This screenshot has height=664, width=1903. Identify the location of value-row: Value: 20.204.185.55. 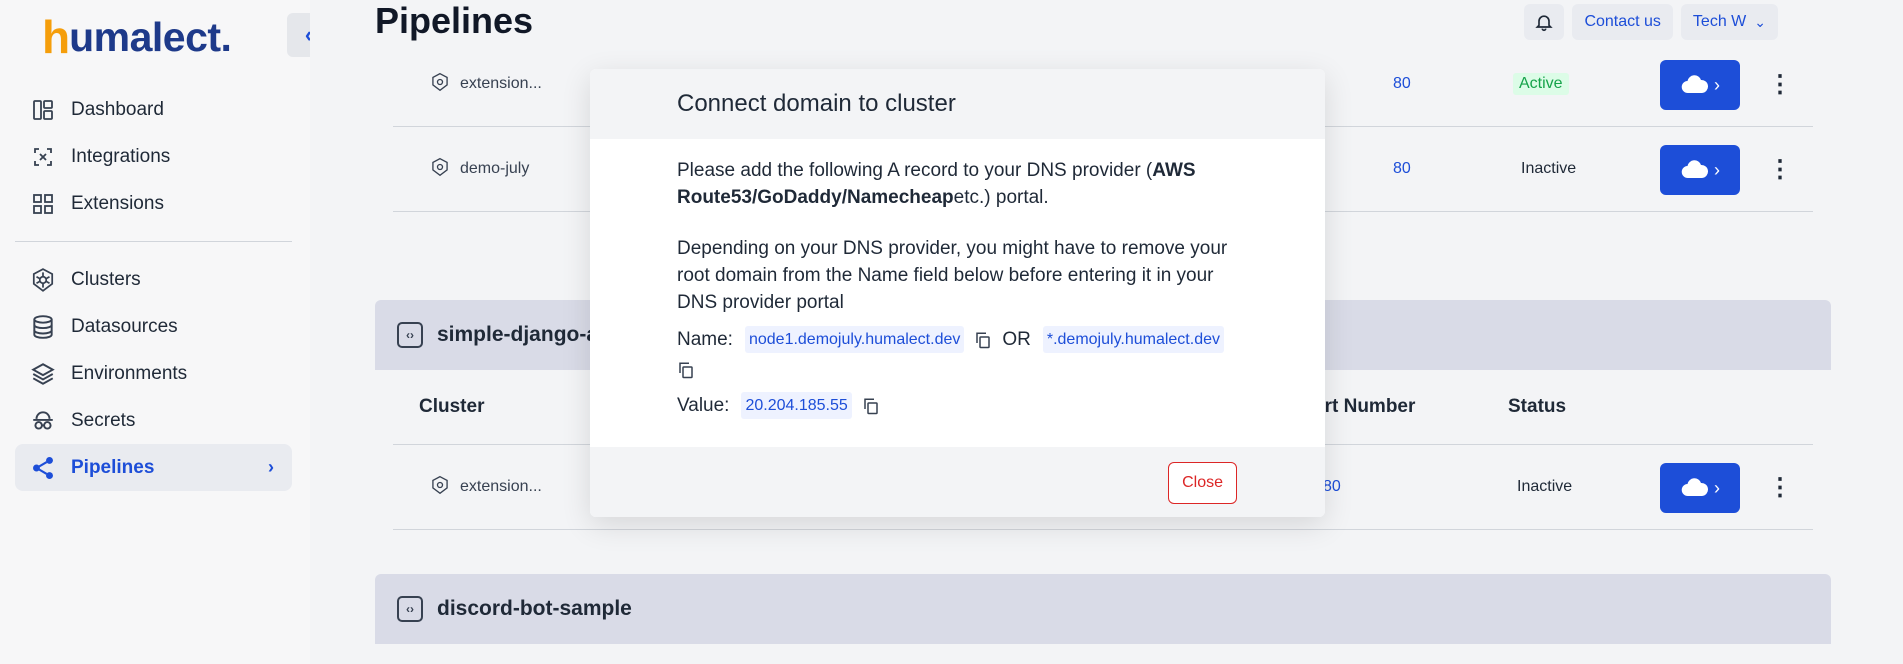
(957, 405).